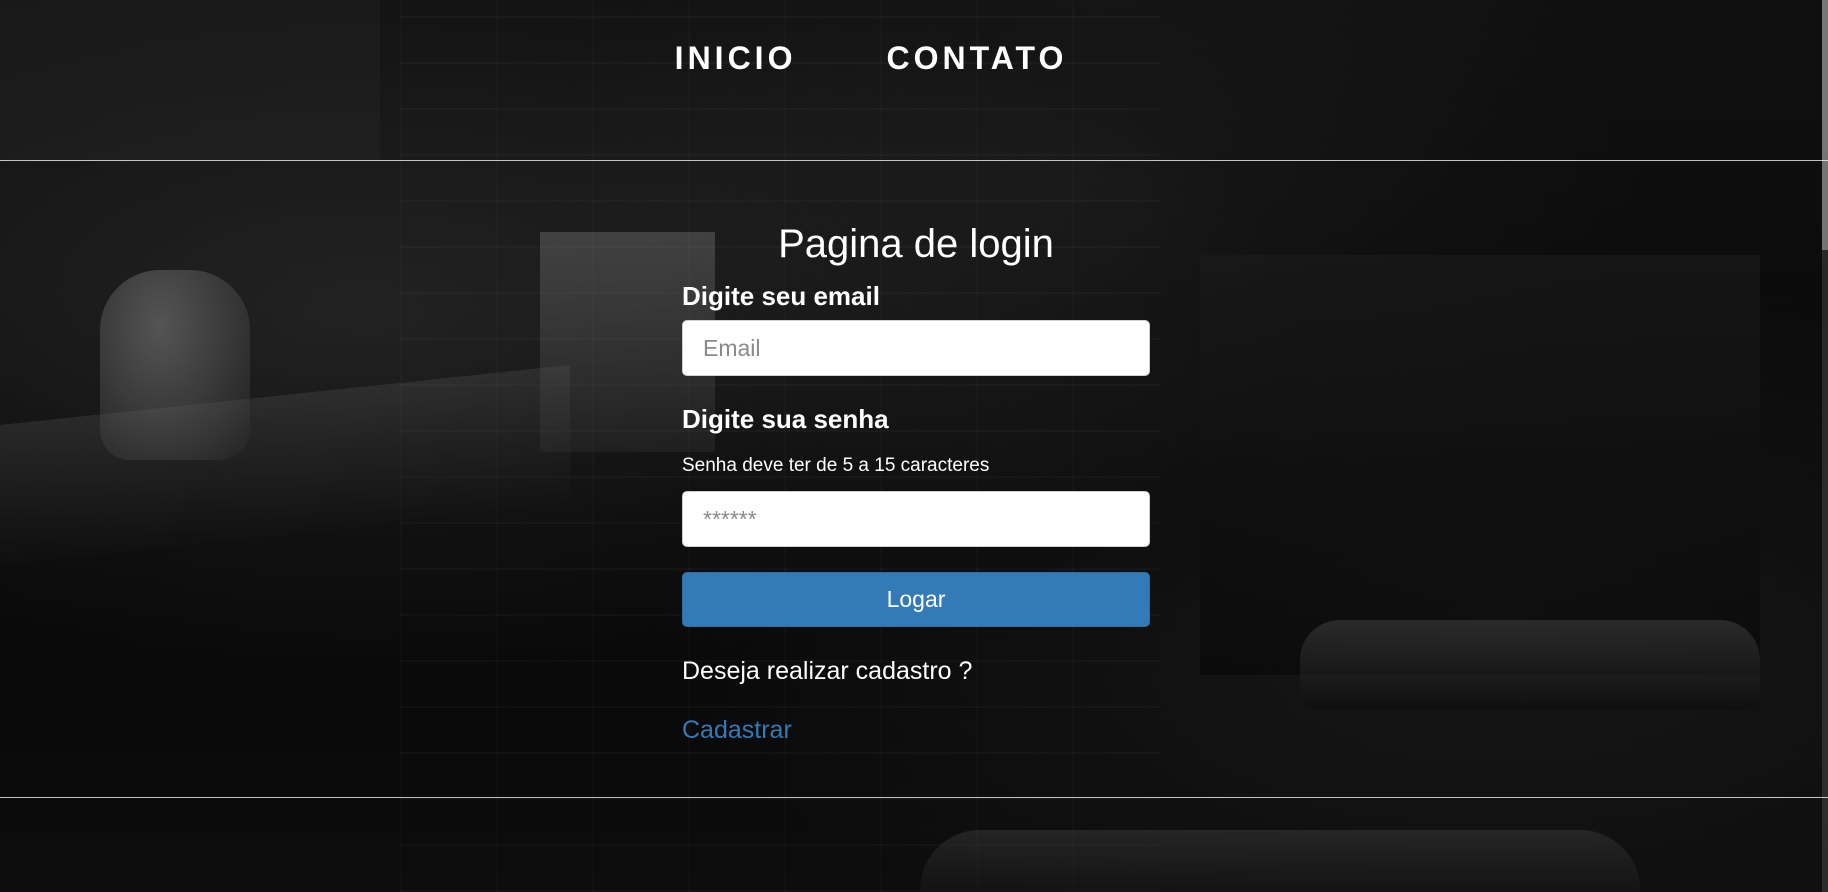 The height and width of the screenshot is (892, 1828). What do you see at coordinates (836, 465) in the screenshot?
I see `password-hint: Senha deve ter de 5 a 15 caracteres` at bounding box center [836, 465].